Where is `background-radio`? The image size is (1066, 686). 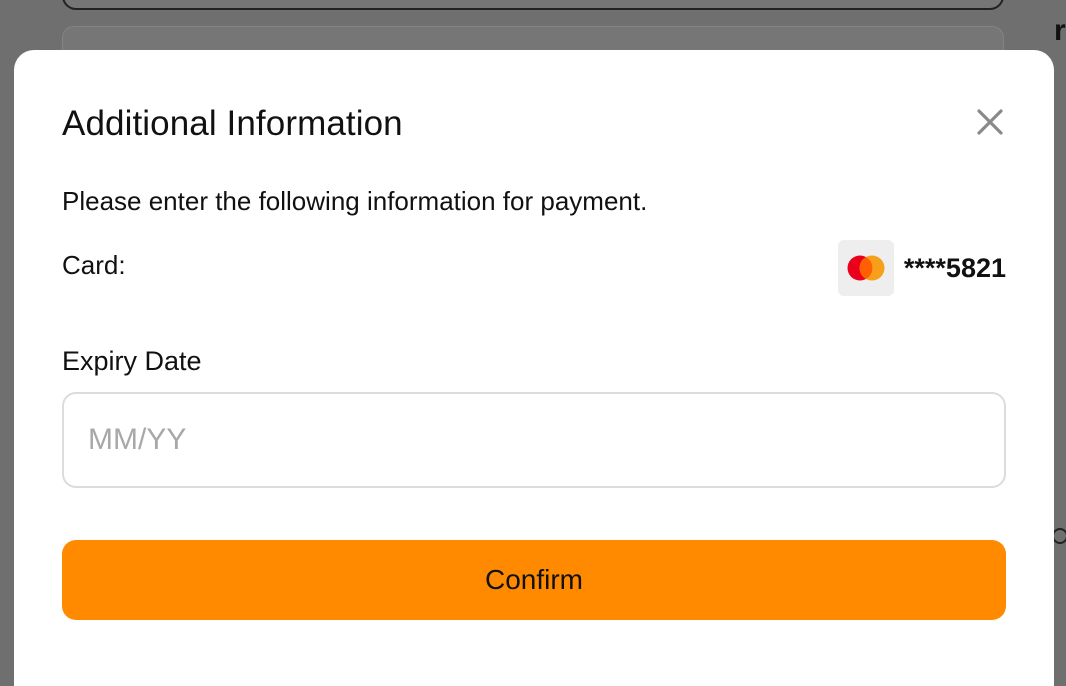 background-radio is located at coordinates (1059, 536).